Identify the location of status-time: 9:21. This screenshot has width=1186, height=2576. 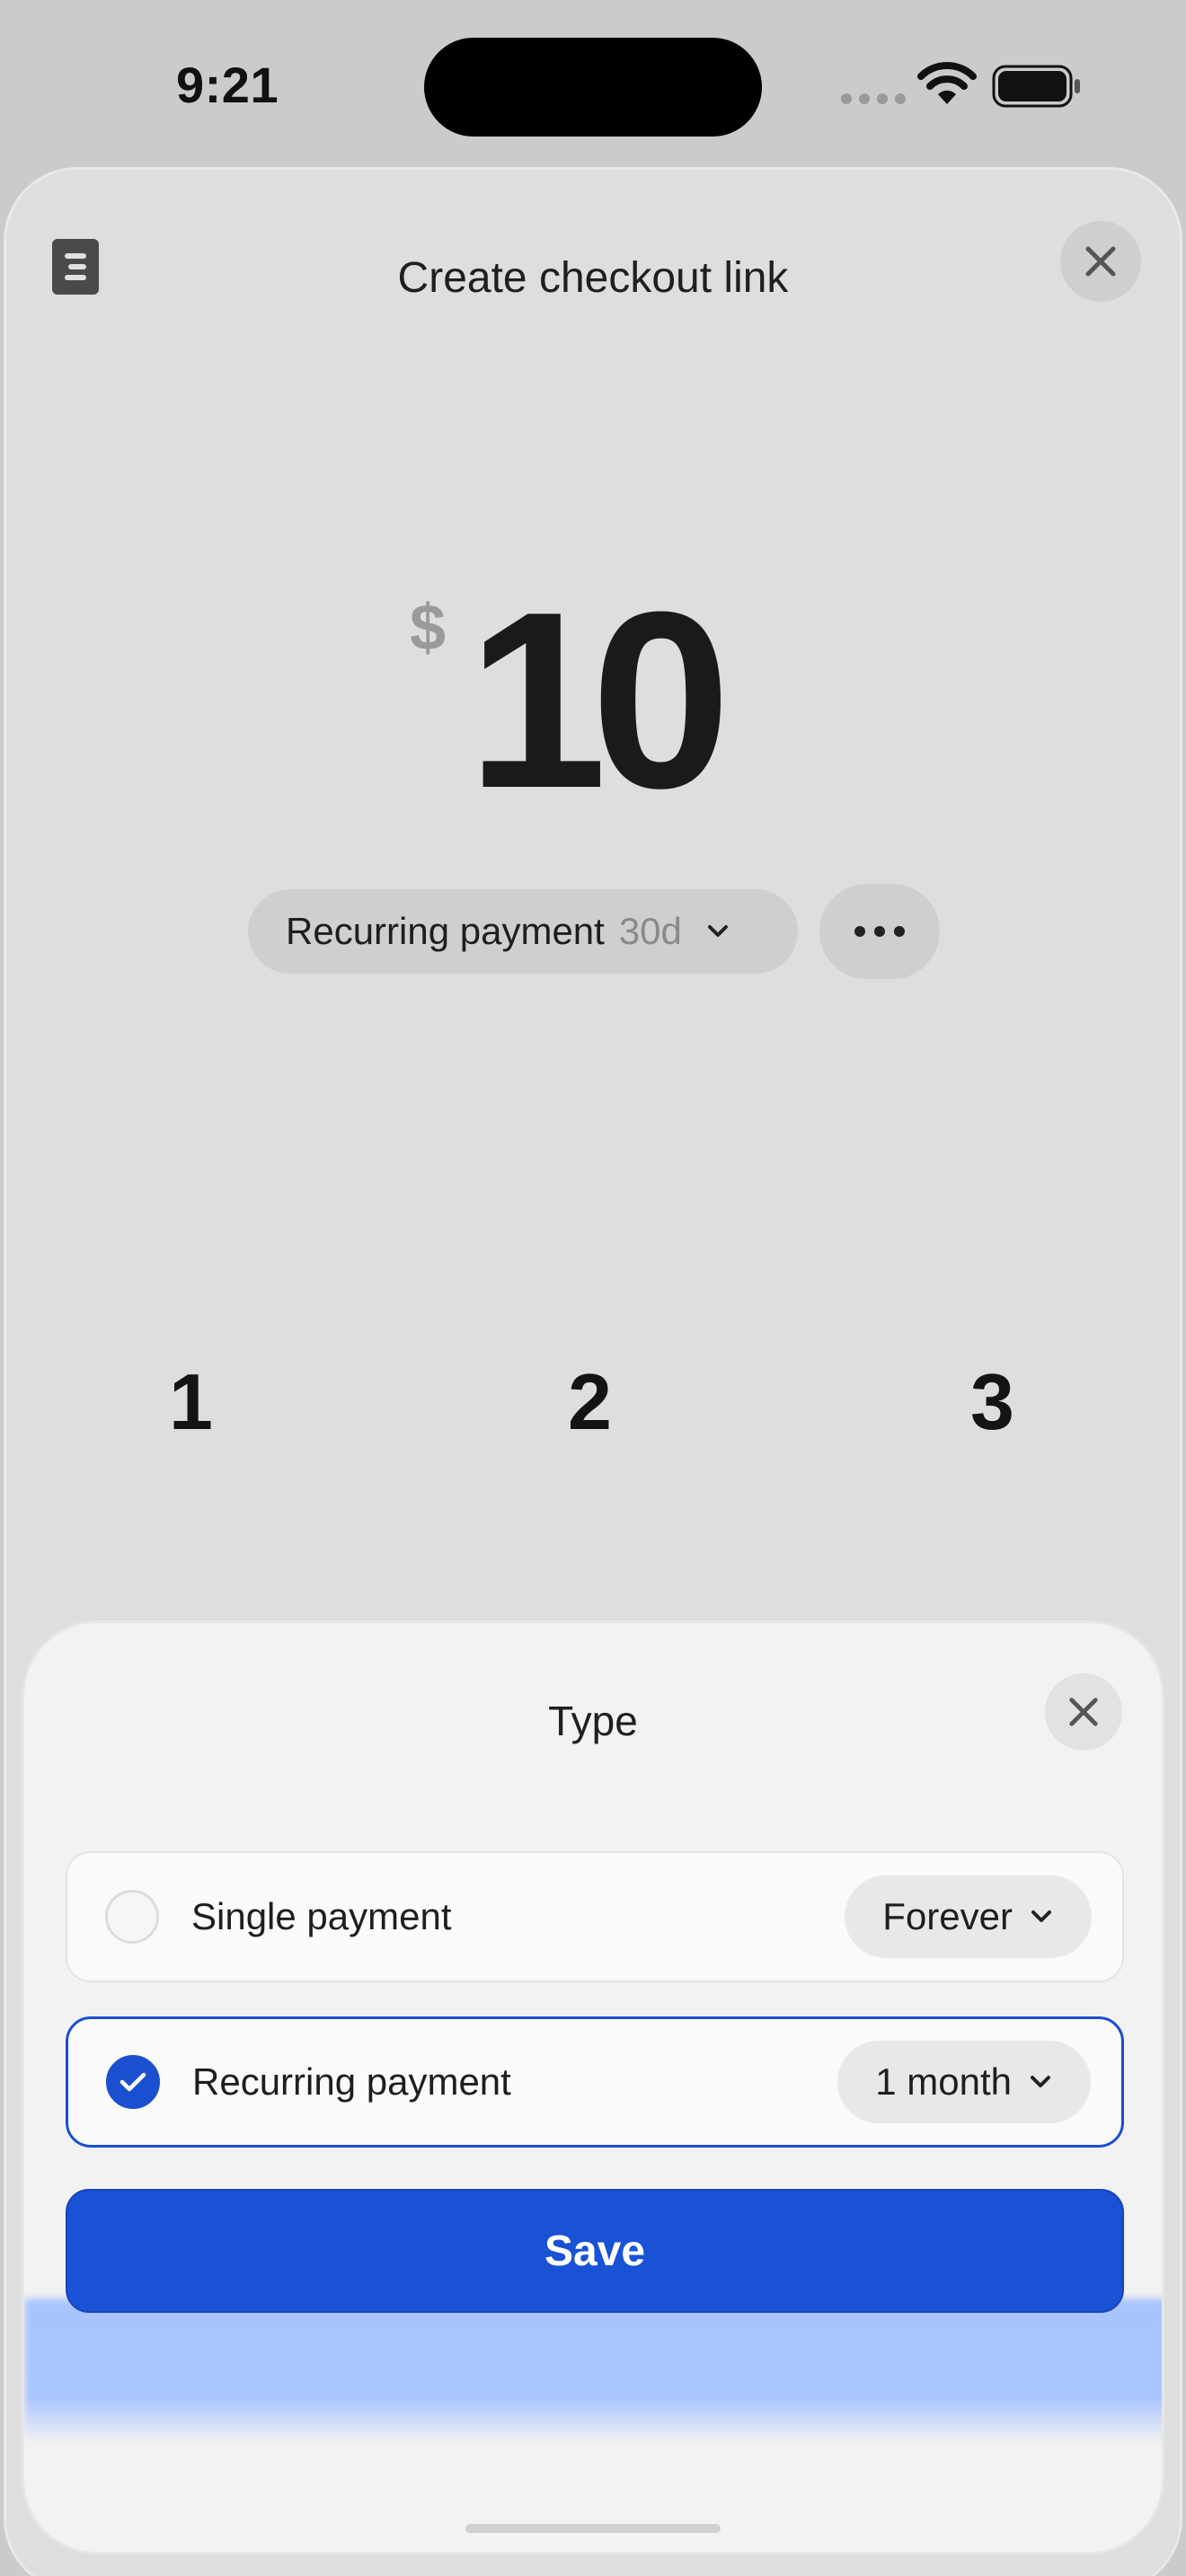
(227, 85).